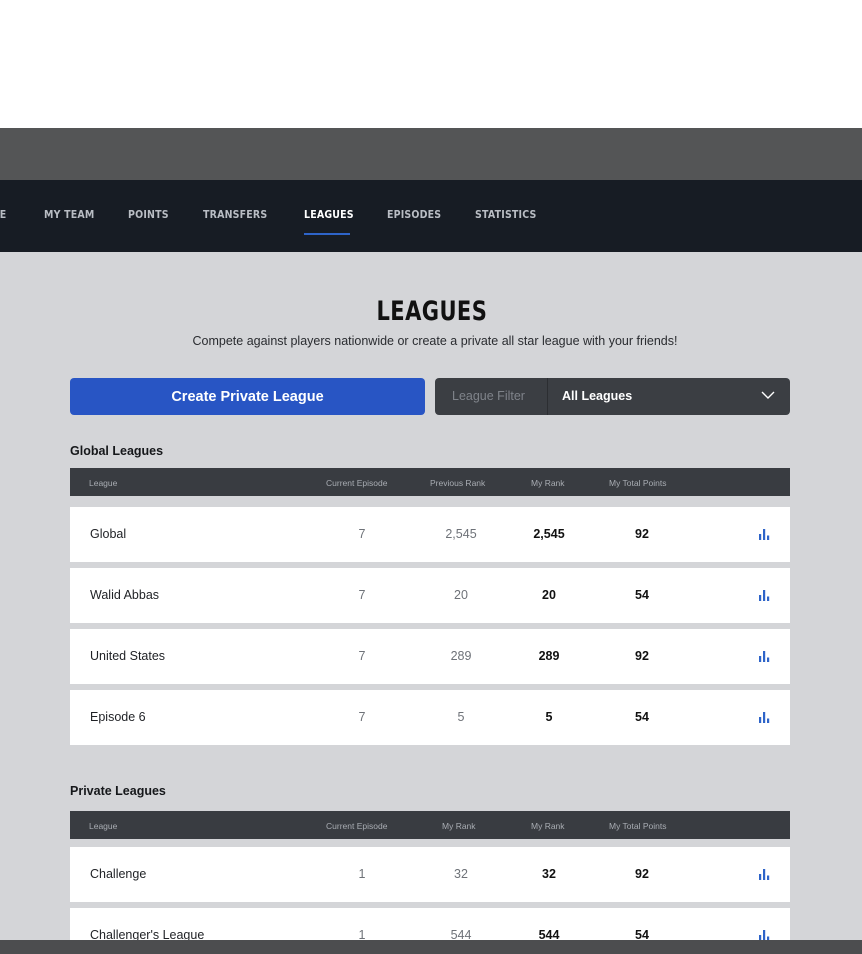 The image size is (862, 954). Describe the element at coordinates (549, 595) in the screenshot. I see `my-rank: 20` at that location.